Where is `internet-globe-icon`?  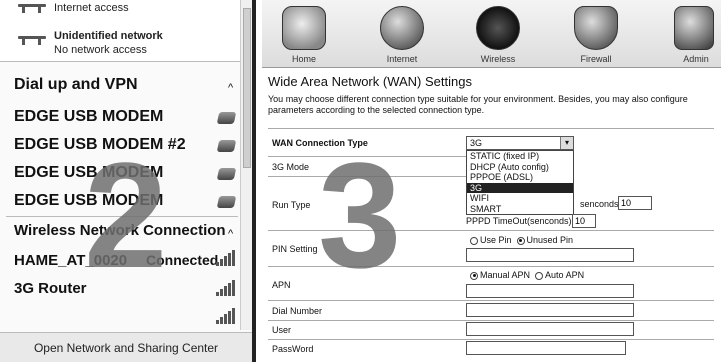 internet-globe-icon is located at coordinates (402, 28).